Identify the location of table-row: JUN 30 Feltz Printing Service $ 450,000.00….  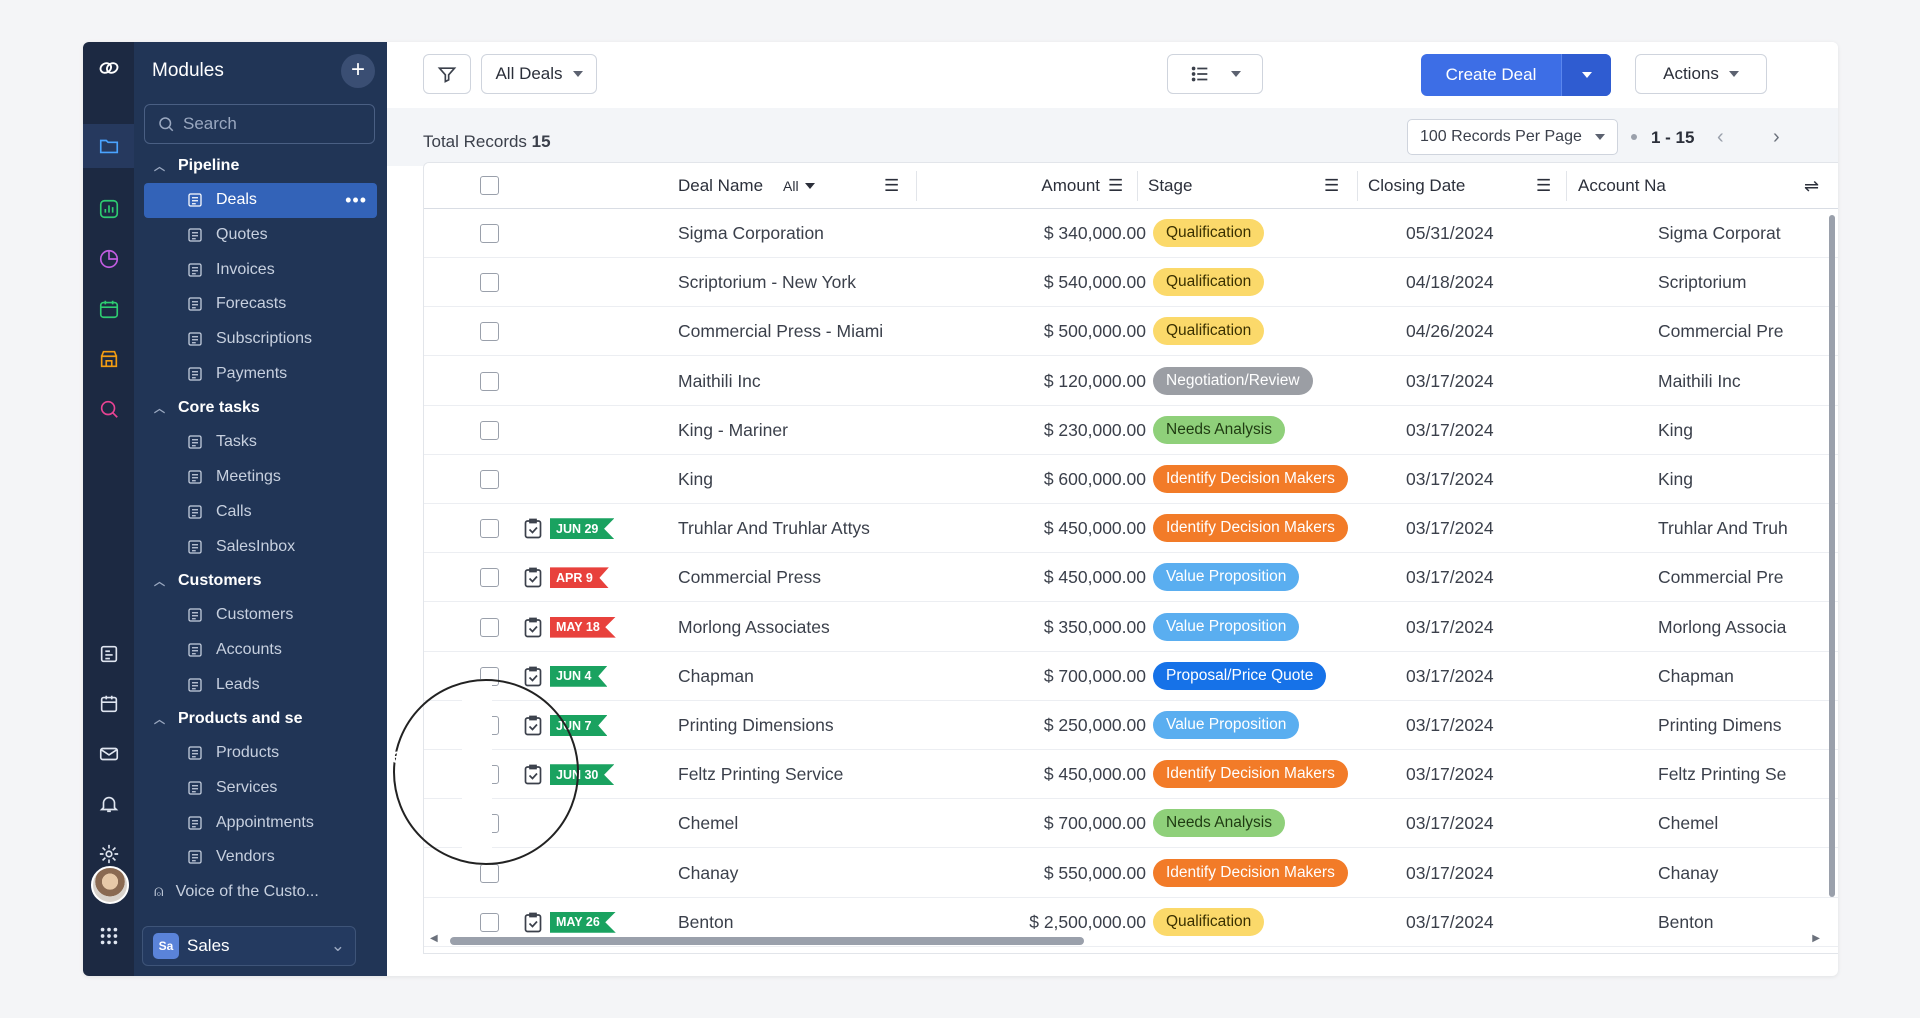
(1131, 775).